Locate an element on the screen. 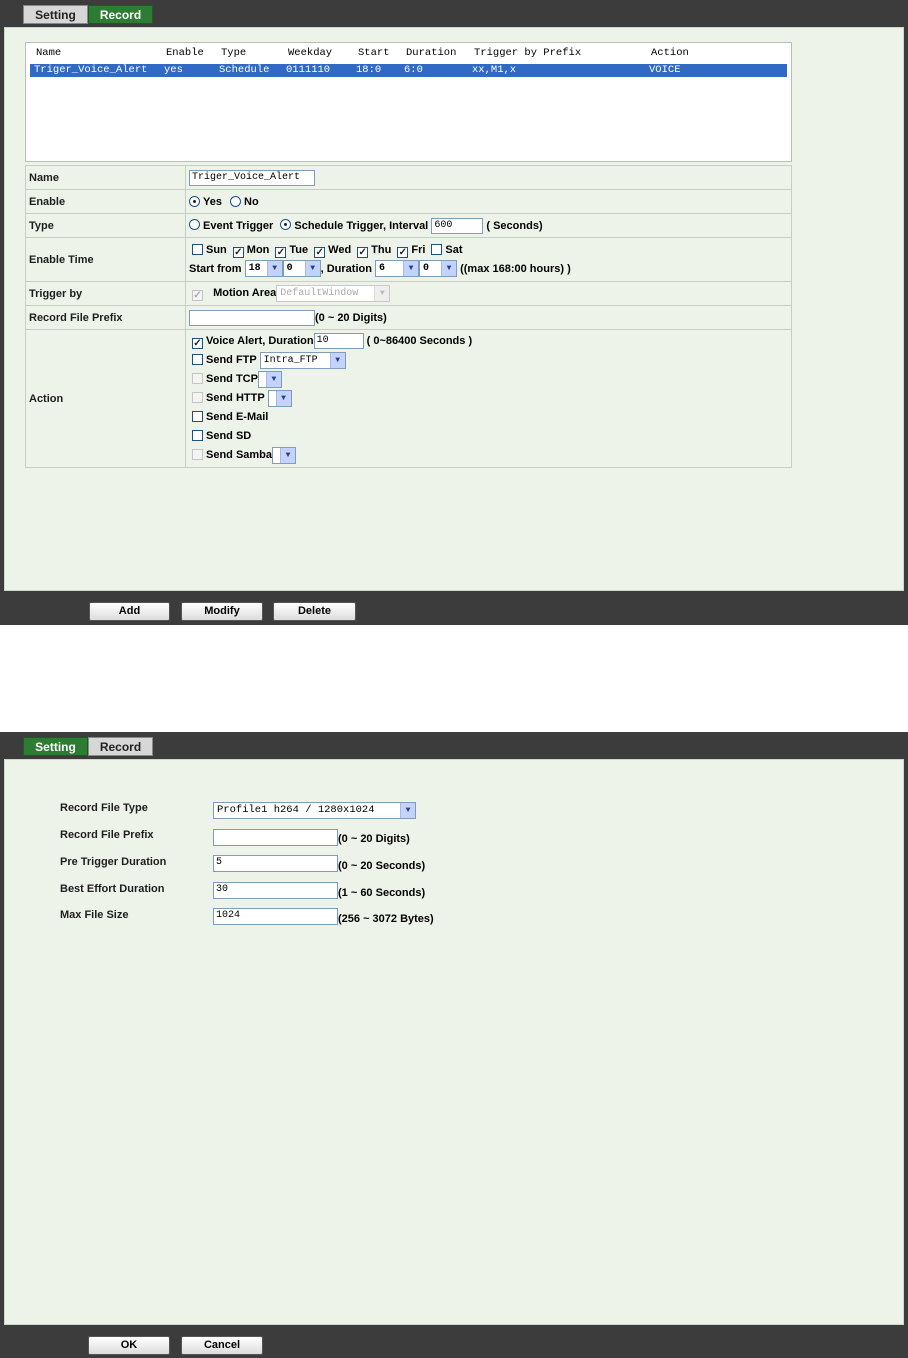  voice-duration-input: 10 is located at coordinates (338, 341).